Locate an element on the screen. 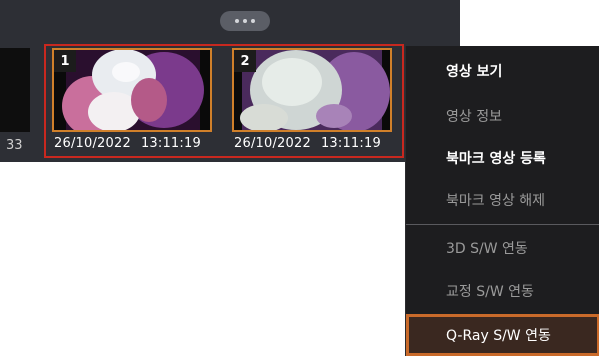  thumbnail-2-caption: 26/10/2022 13:11:19 is located at coordinates (307, 143).